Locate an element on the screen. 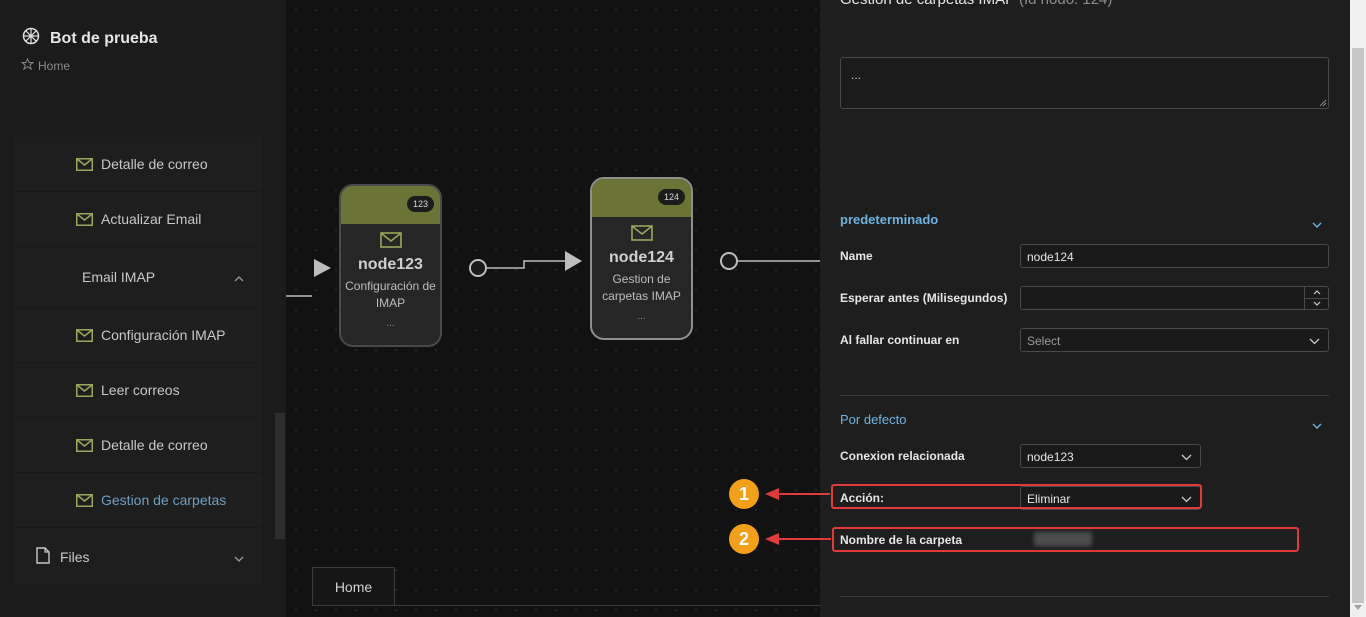  fail-select-value: Select is located at coordinates (1044, 341).